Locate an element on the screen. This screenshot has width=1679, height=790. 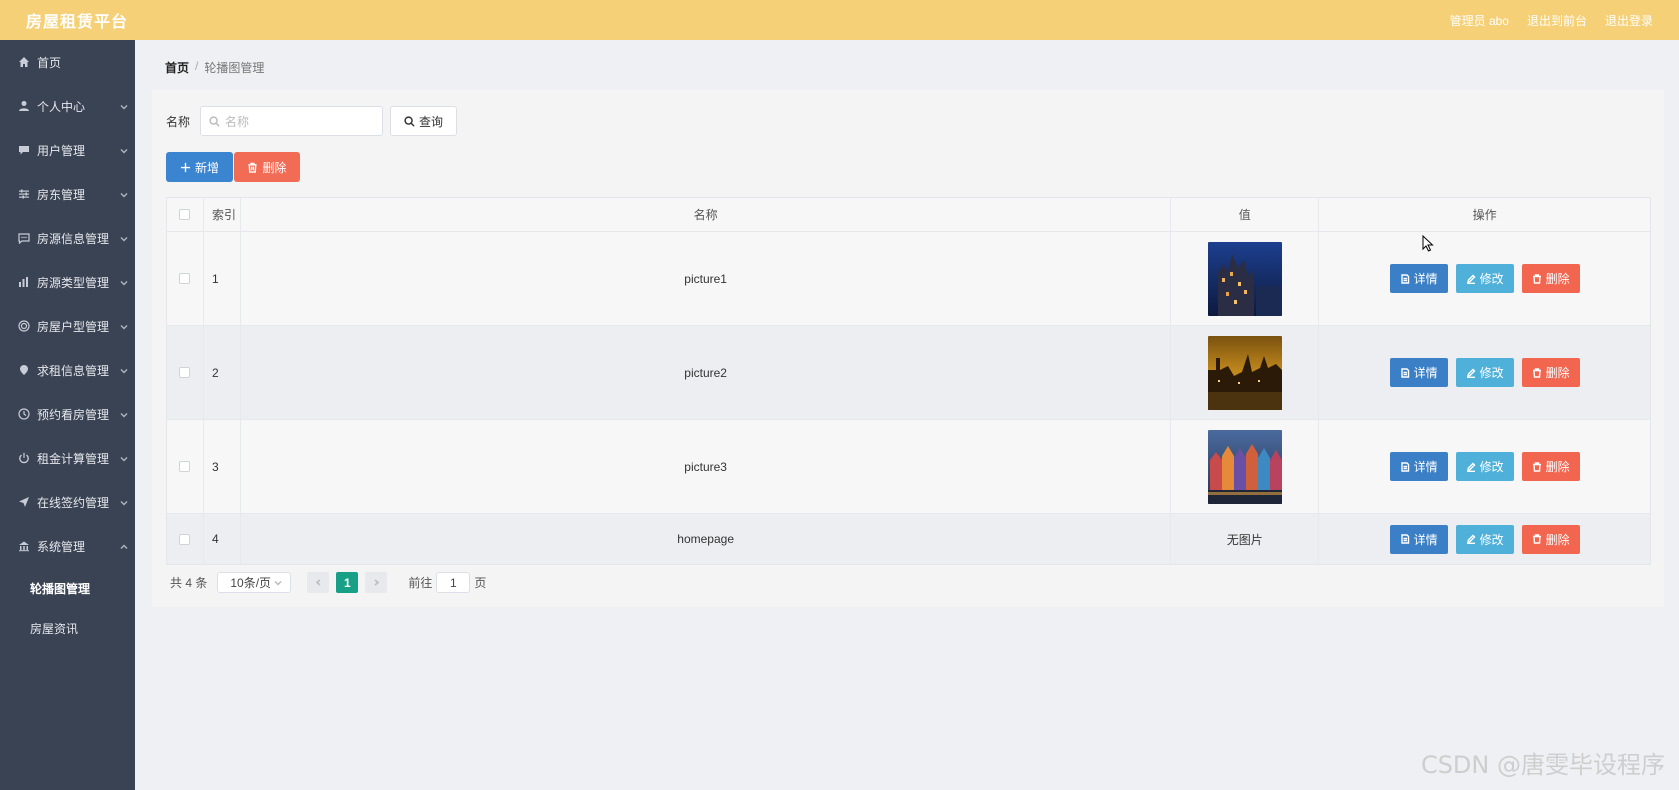
page-number-current: 1 is located at coordinates (347, 582).